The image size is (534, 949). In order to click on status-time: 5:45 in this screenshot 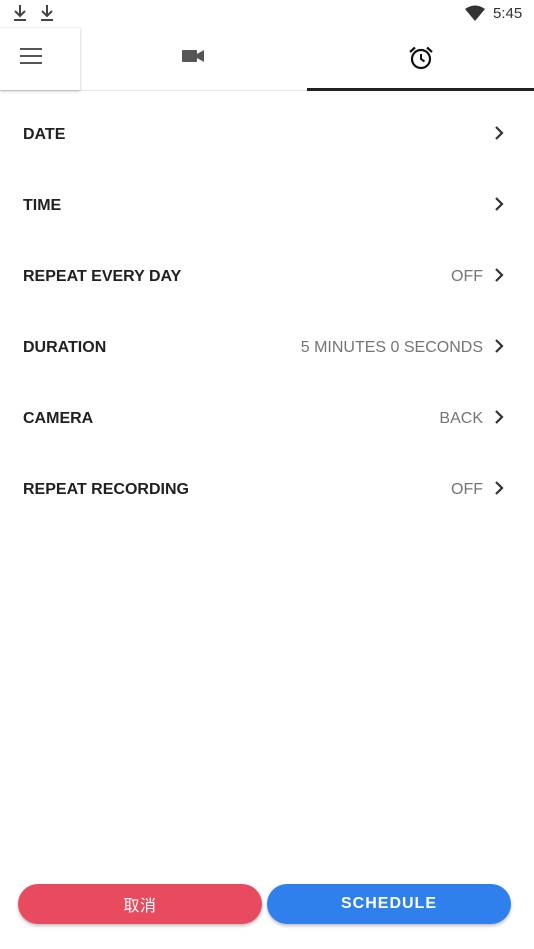, I will do `click(508, 13)`.